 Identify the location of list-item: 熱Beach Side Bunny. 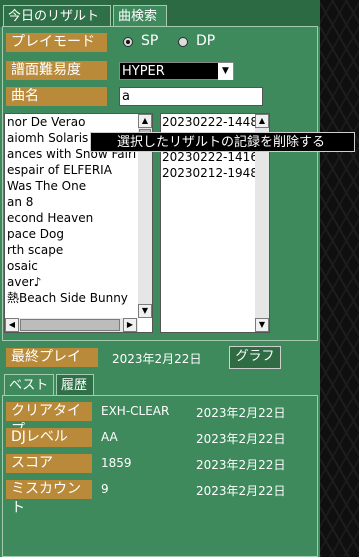
(67, 298).